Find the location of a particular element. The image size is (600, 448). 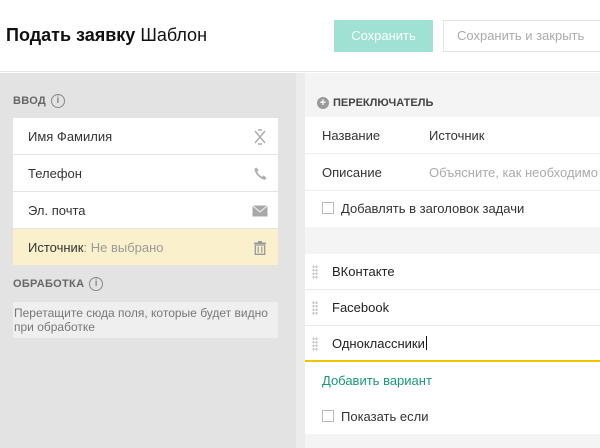

option-text: Одноклассники is located at coordinates (378, 343).